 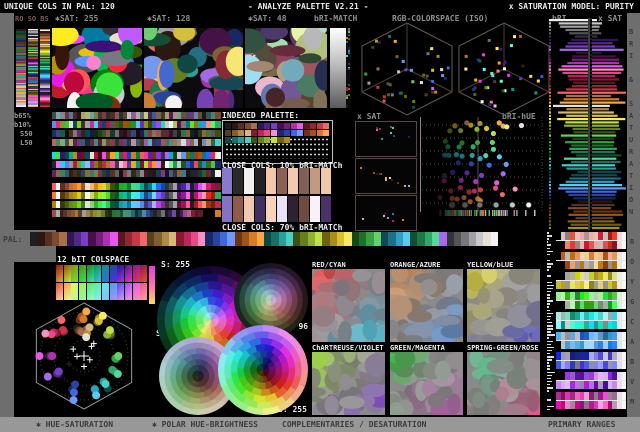 What do you see at coordinates (386, 176) in the screenshot?
I see `xsat-scatter-panel` at bounding box center [386, 176].